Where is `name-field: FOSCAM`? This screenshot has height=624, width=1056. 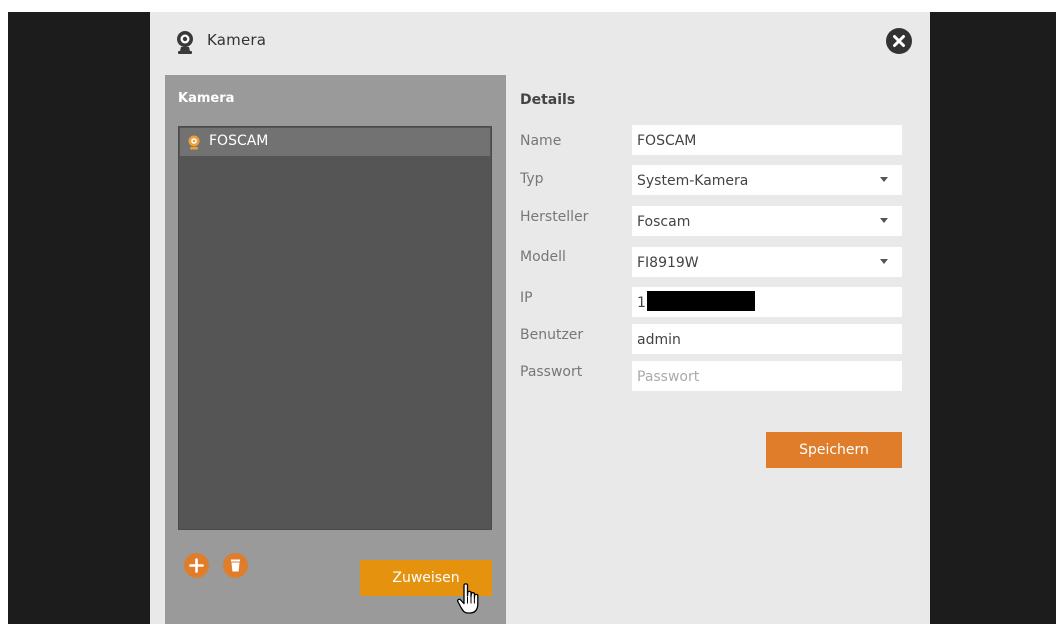 name-field: FOSCAM is located at coordinates (767, 140).